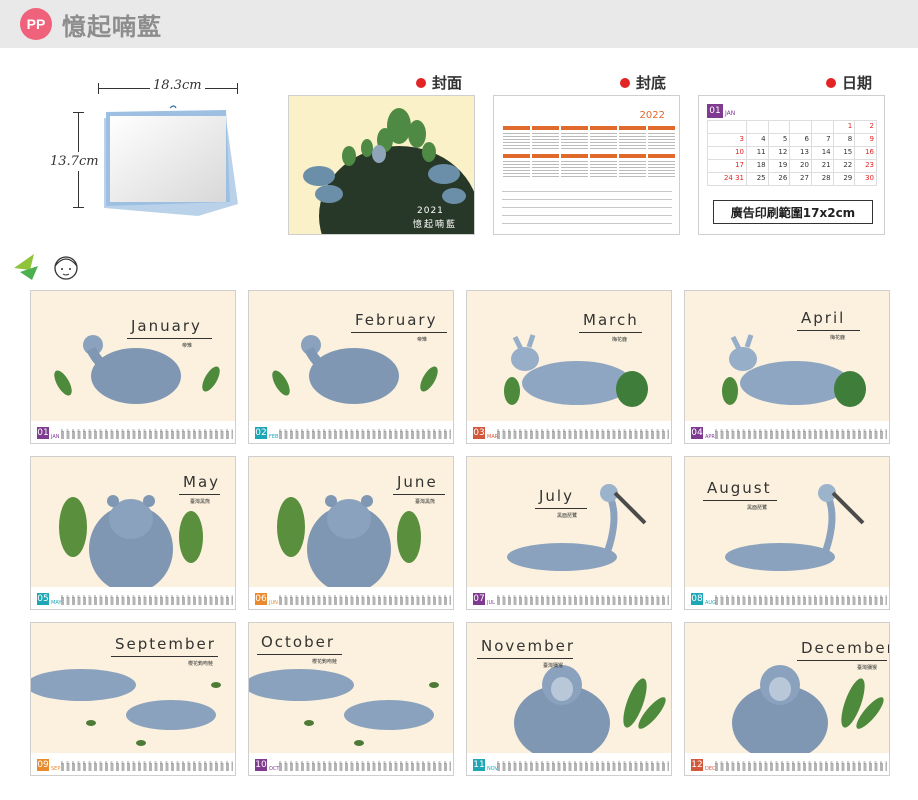 The image size is (918, 800). Describe the element at coordinates (710, 603) in the screenshot. I see `month-abbr: AUG` at that location.